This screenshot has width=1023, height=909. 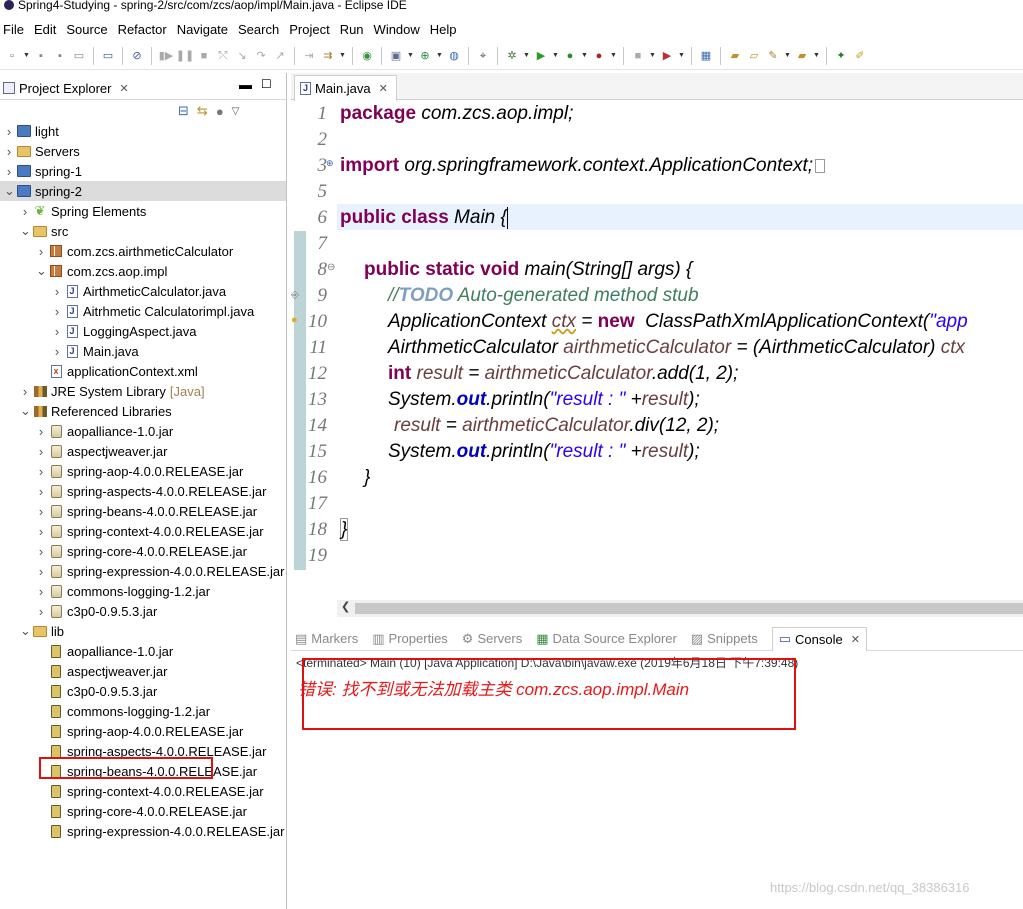 I want to click on tree-item: ⌄ spring-2, so click(x=143, y=191).